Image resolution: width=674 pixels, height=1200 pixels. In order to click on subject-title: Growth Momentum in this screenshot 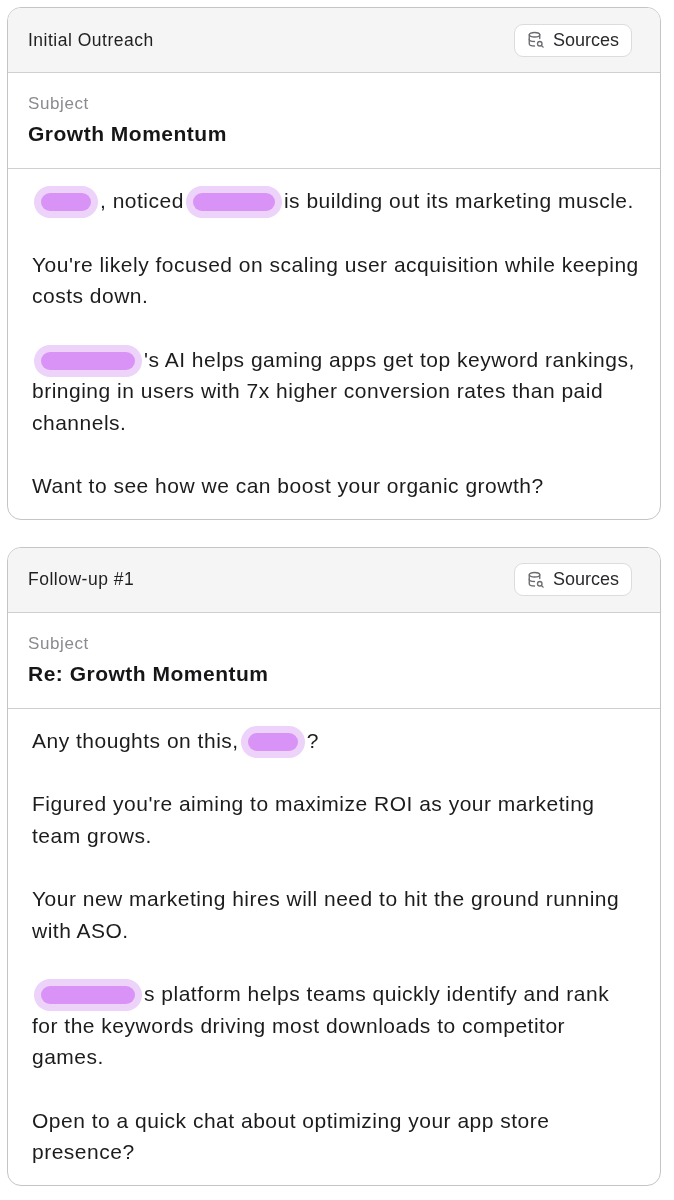, I will do `click(127, 134)`.